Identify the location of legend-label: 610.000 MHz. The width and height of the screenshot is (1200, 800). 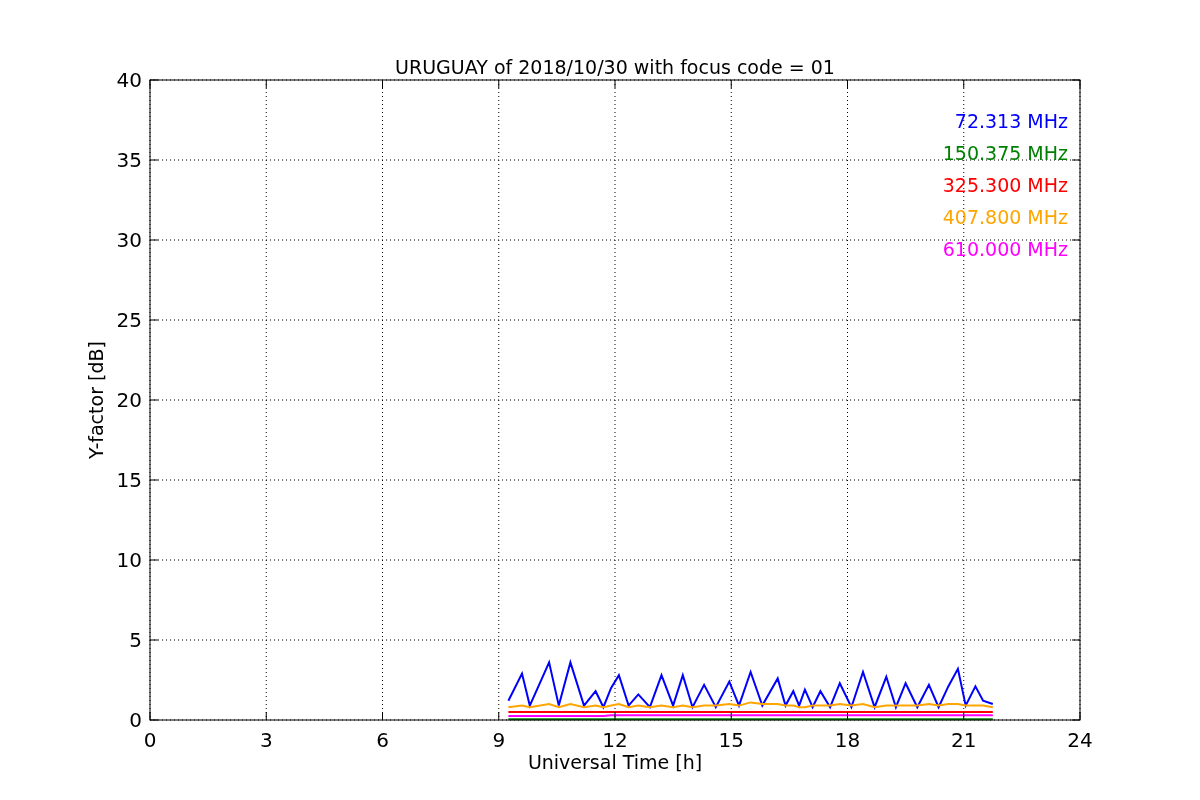
(1005, 249).